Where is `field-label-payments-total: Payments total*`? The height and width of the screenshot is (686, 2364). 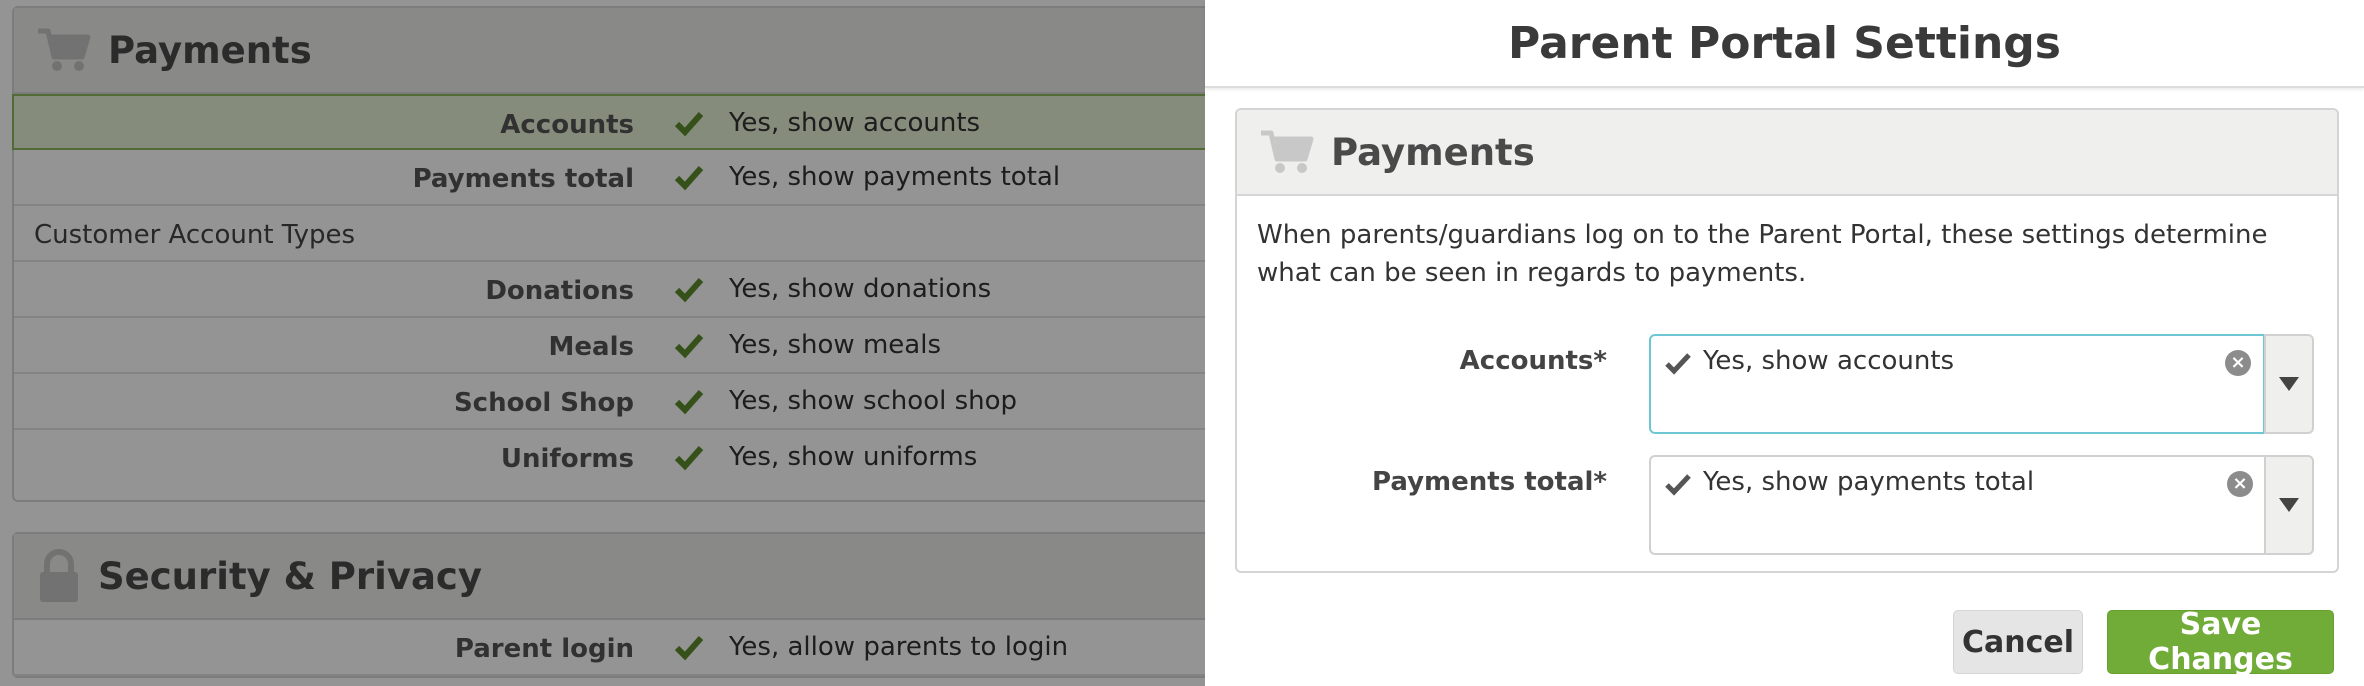
field-label-payments-total: Payments total* is located at coordinates (1489, 482).